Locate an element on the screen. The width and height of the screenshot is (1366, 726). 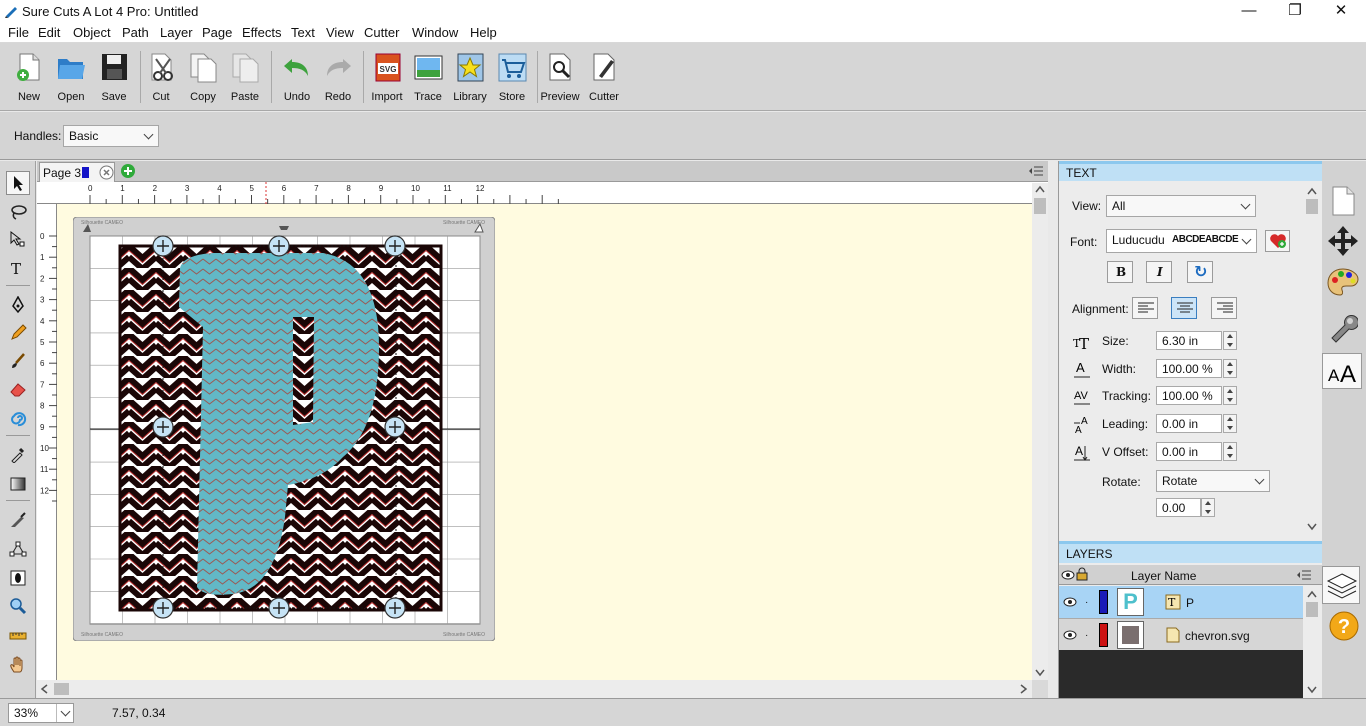
pen-tool is located at coordinates (18, 305).